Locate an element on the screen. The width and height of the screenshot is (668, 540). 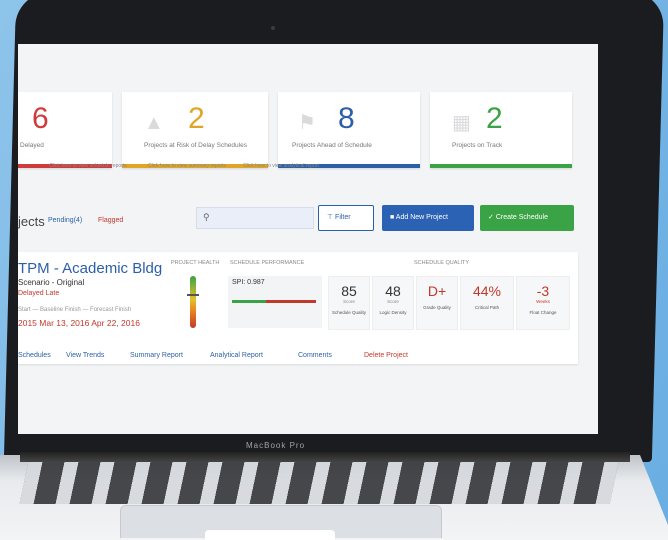
filter-button: ⊤ Filter is located at coordinates (346, 218).